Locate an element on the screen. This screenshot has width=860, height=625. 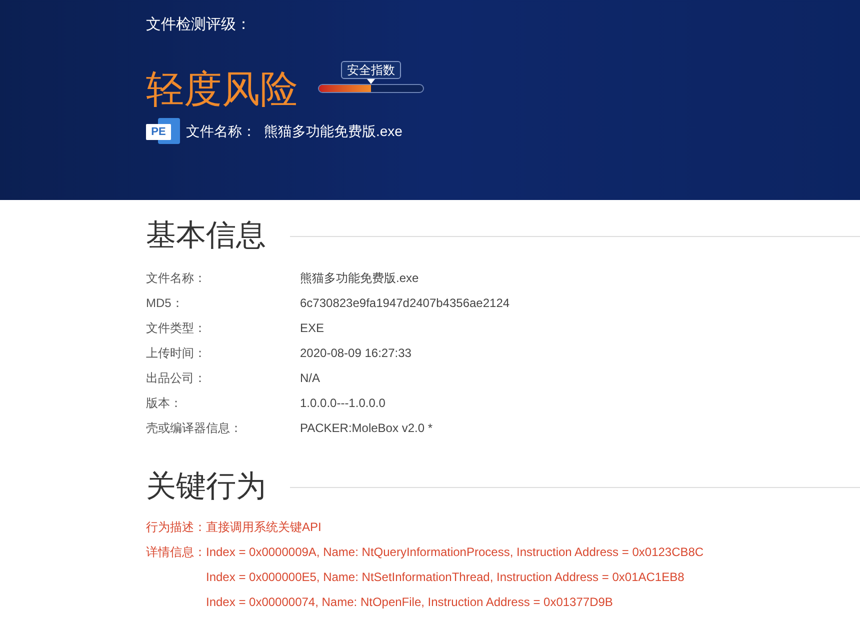
section-heading: 基本信息 is located at coordinates (206, 236).